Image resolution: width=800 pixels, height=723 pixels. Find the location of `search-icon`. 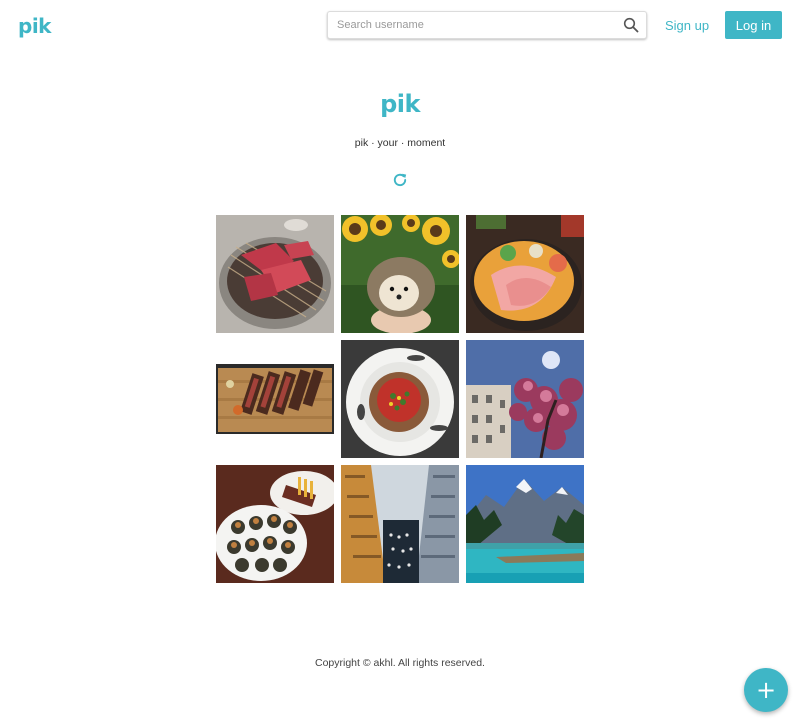

search-icon is located at coordinates (631, 25).